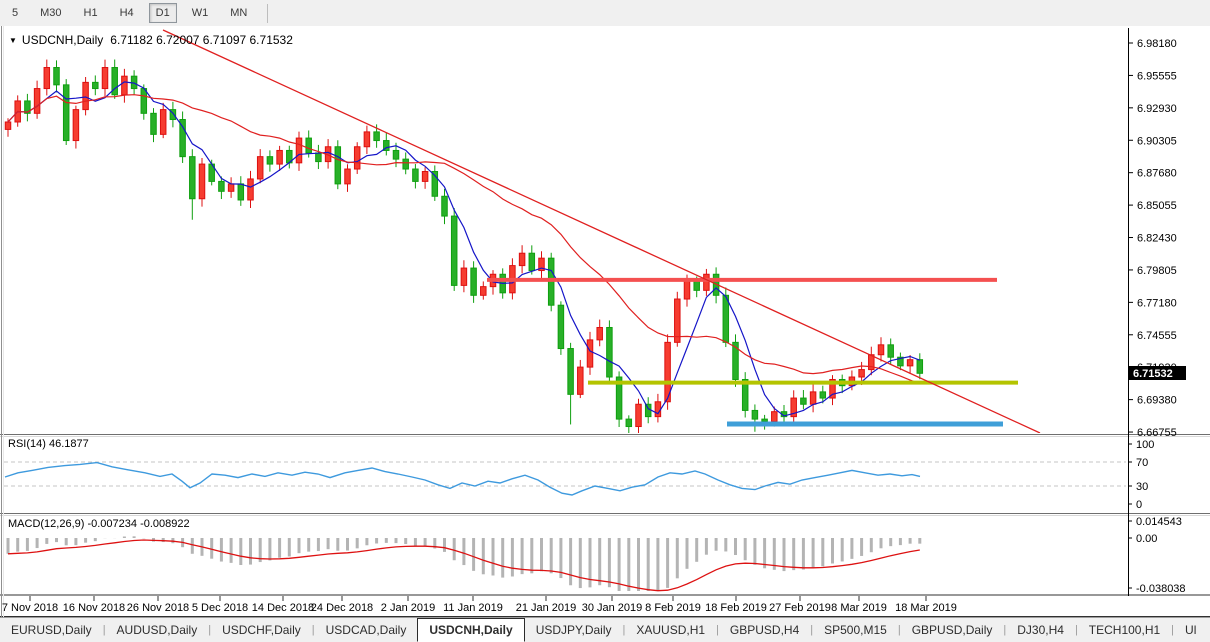  What do you see at coordinates (201, 40) in the screenshot?
I see `chart-ohlc-values: 6.71182 6.72007 6.71097 6.71532` at bounding box center [201, 40].